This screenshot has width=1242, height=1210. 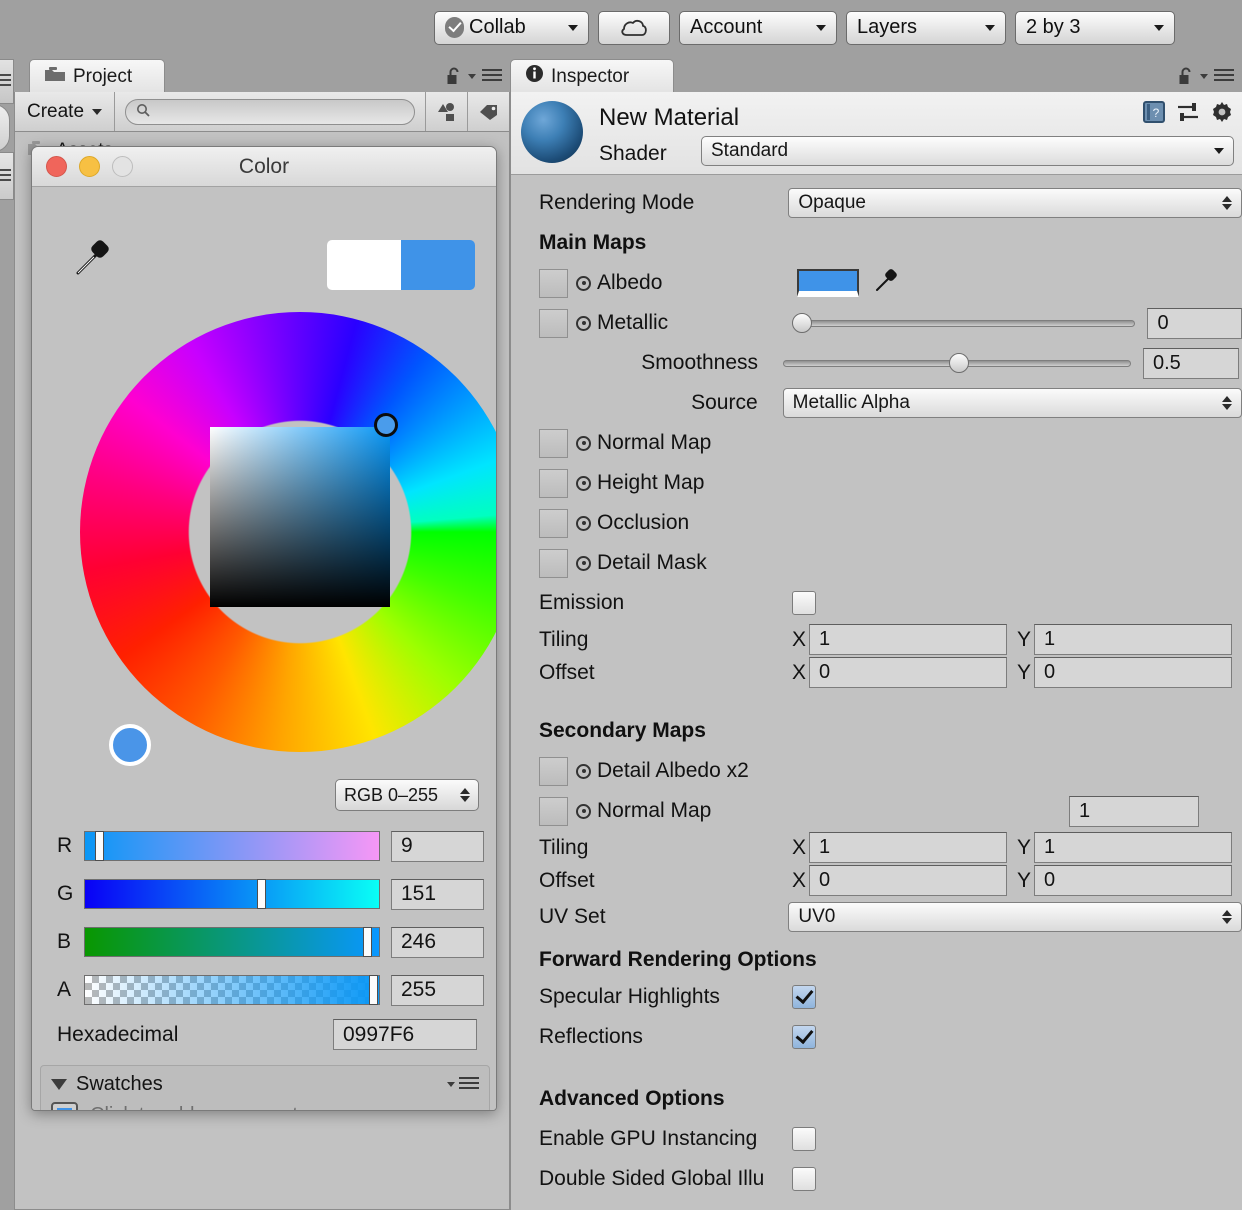 I want to click on albedo-color-swatch, so click(x=828, y=283).